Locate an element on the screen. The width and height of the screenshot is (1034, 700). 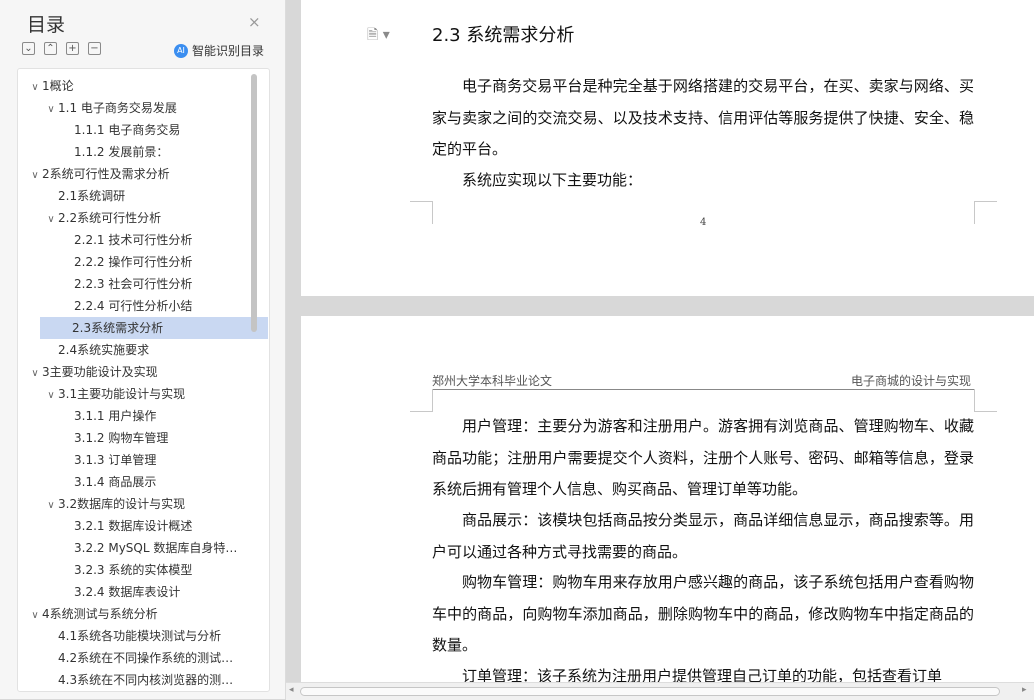
toc-item-label: 3主要功能设计及实现 is located at coordinates (100, 372).